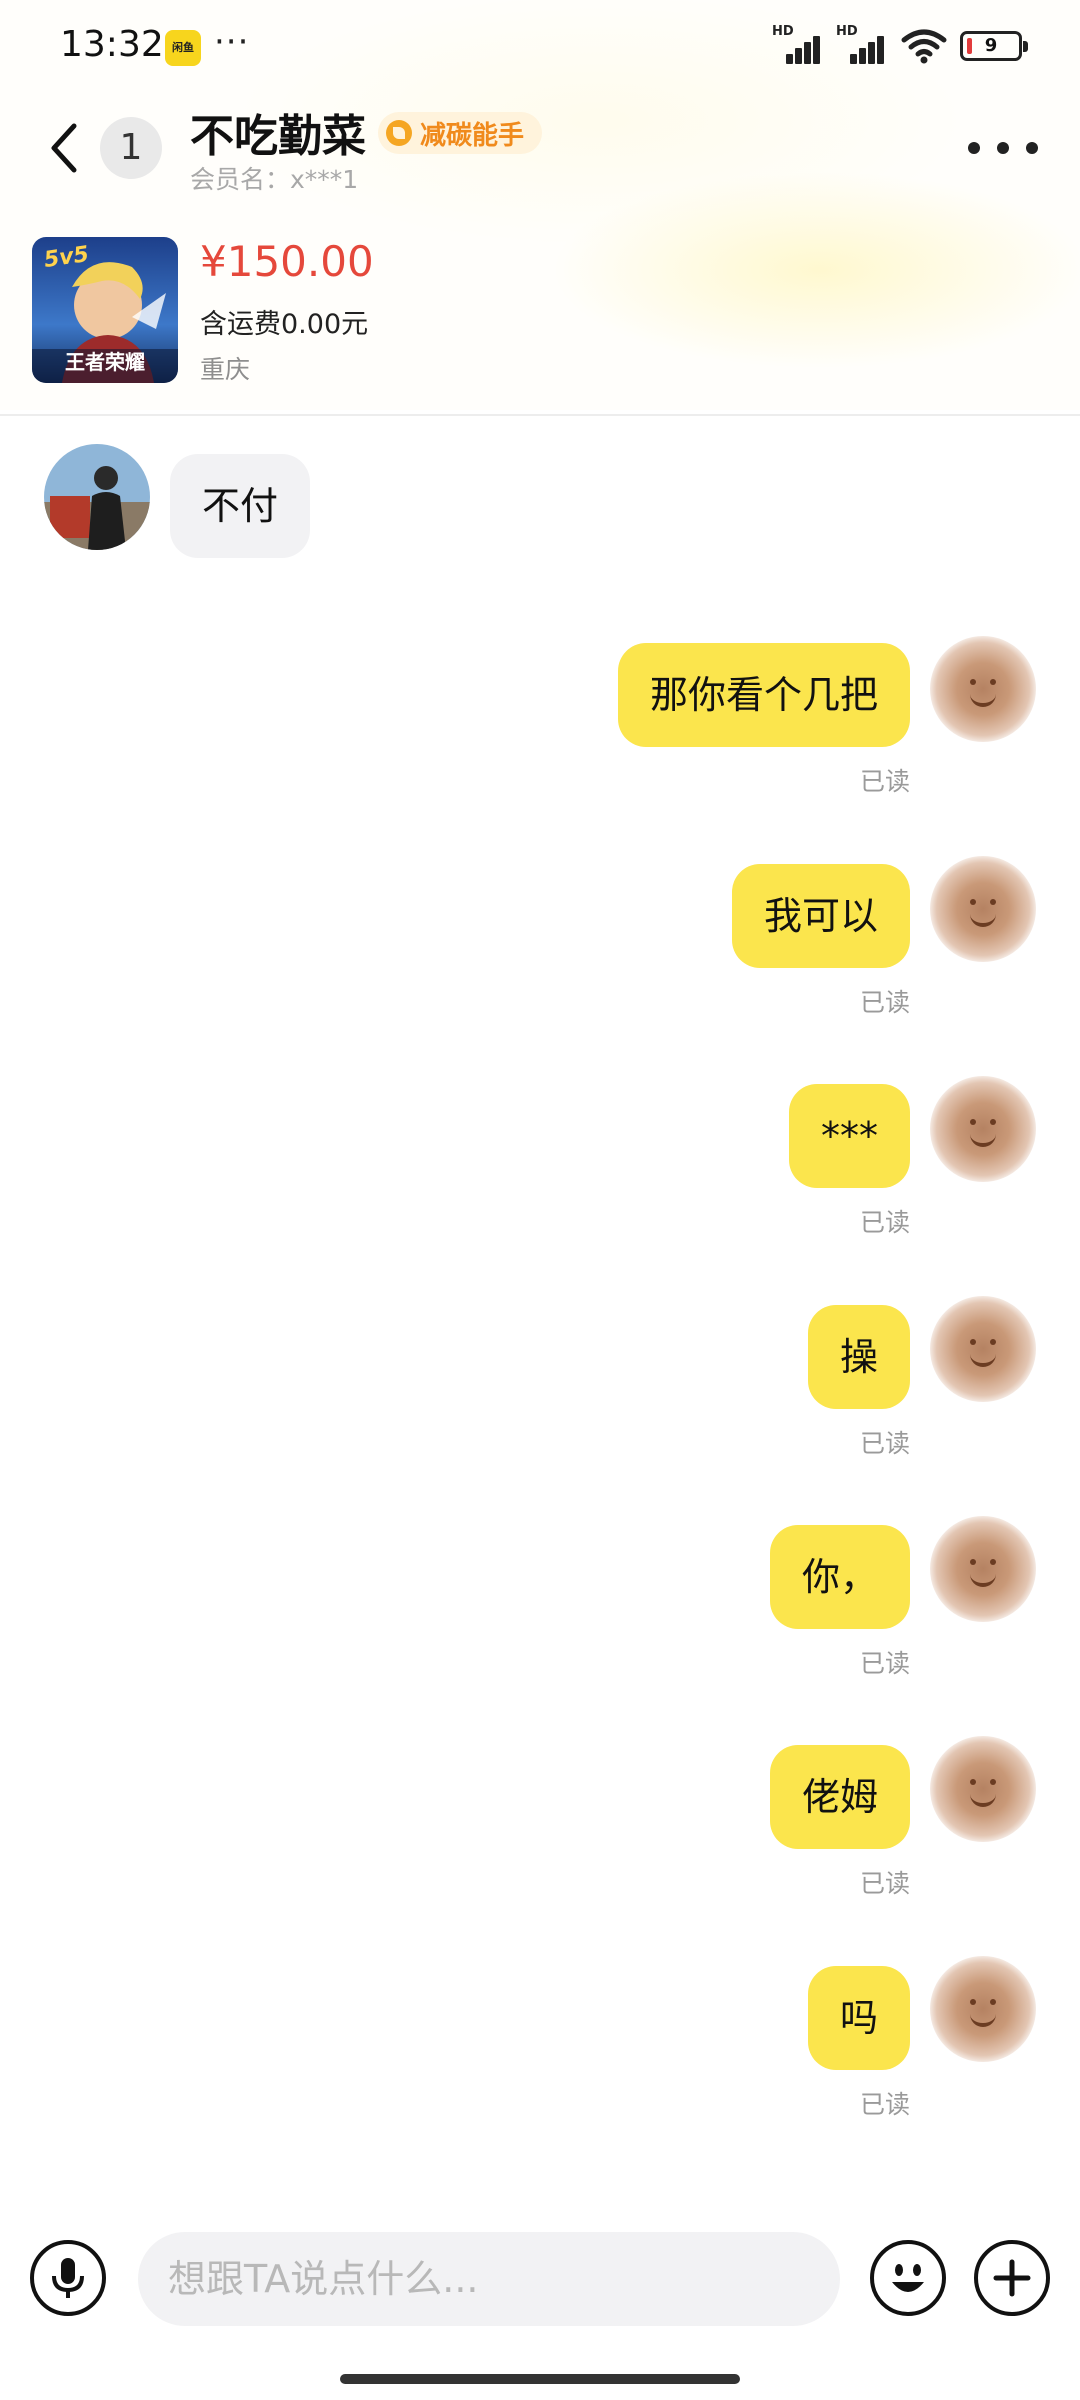 This screenshot has height=2400, width=1080. What do you see at coordinates (849, 1136) in the screenshot?
I see `message-bubble: ***` at bounding box center [849, 1136].